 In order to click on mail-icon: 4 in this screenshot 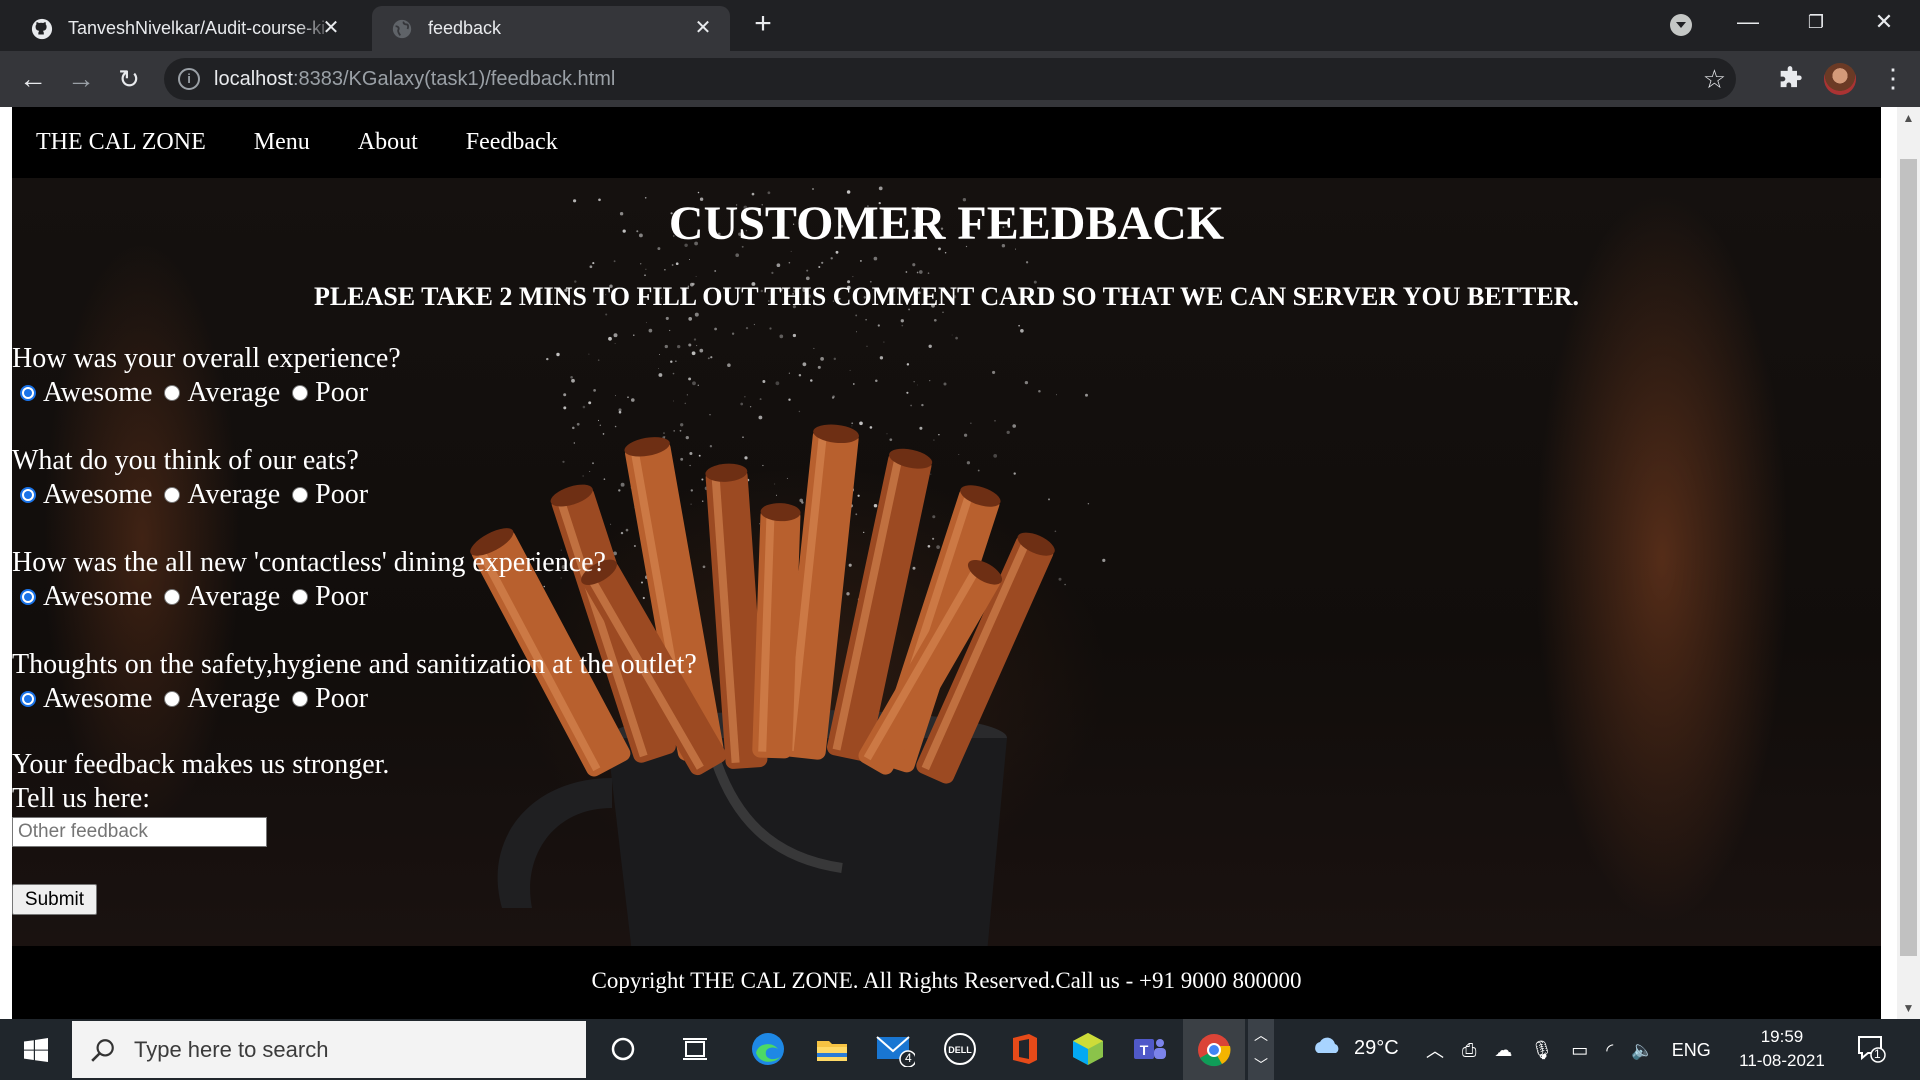, I will do `click(895, 1049)`.